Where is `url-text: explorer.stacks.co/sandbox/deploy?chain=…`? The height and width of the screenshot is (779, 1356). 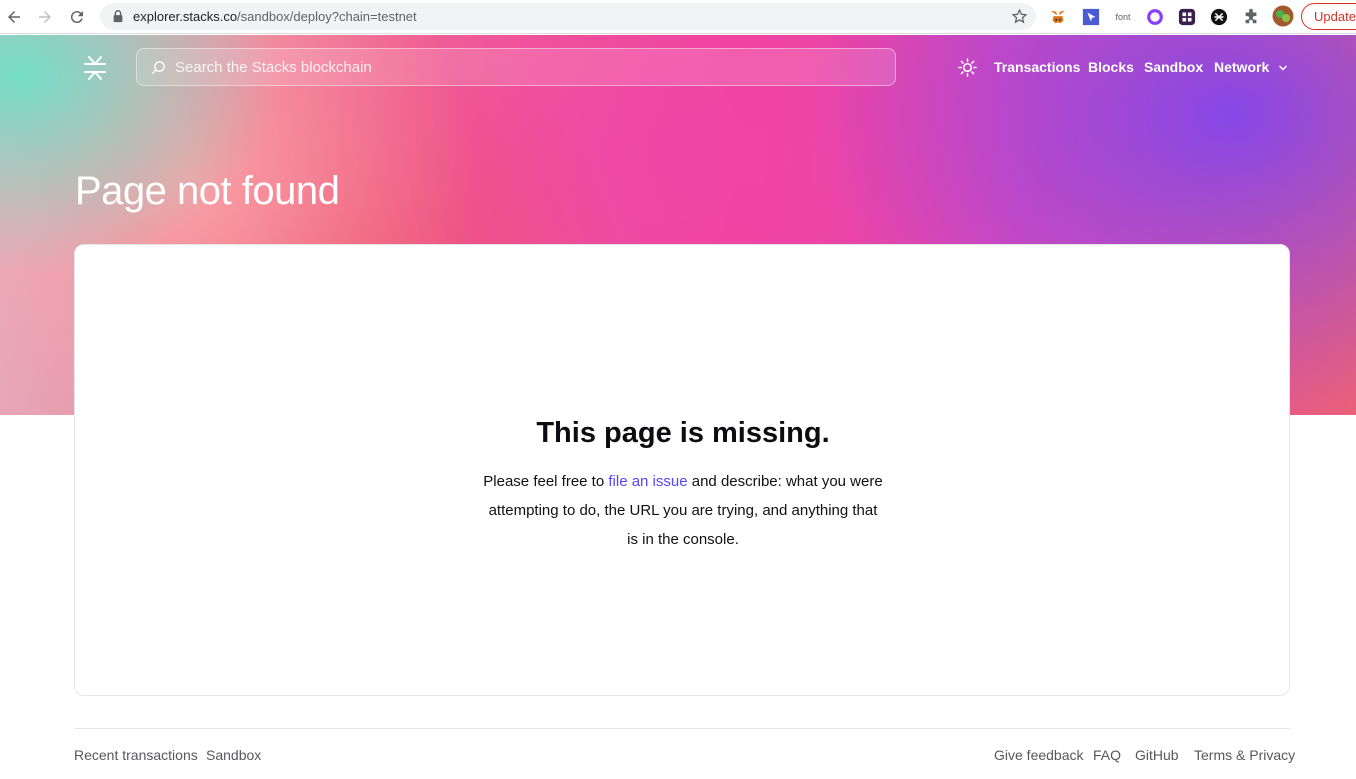
url-text: explorer.stacks.co/sandbox/deploy?chain=… is located at coordinates (275, 16).